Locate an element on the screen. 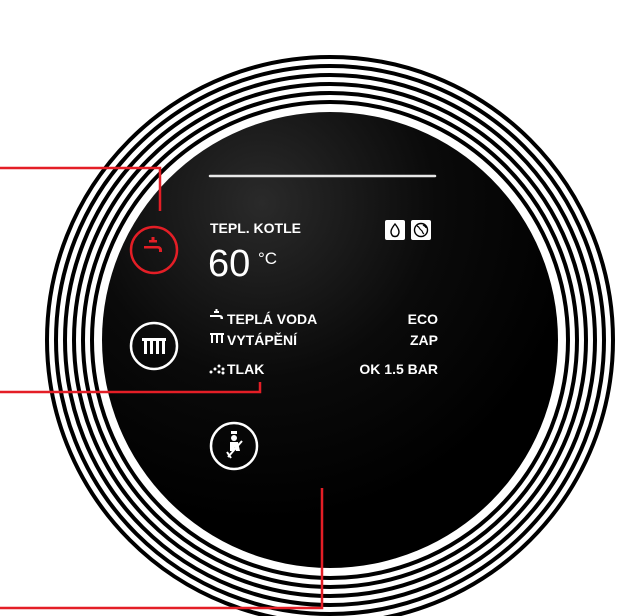  display-title: TEPL. KOTLE is located at coordinates (255, 228).